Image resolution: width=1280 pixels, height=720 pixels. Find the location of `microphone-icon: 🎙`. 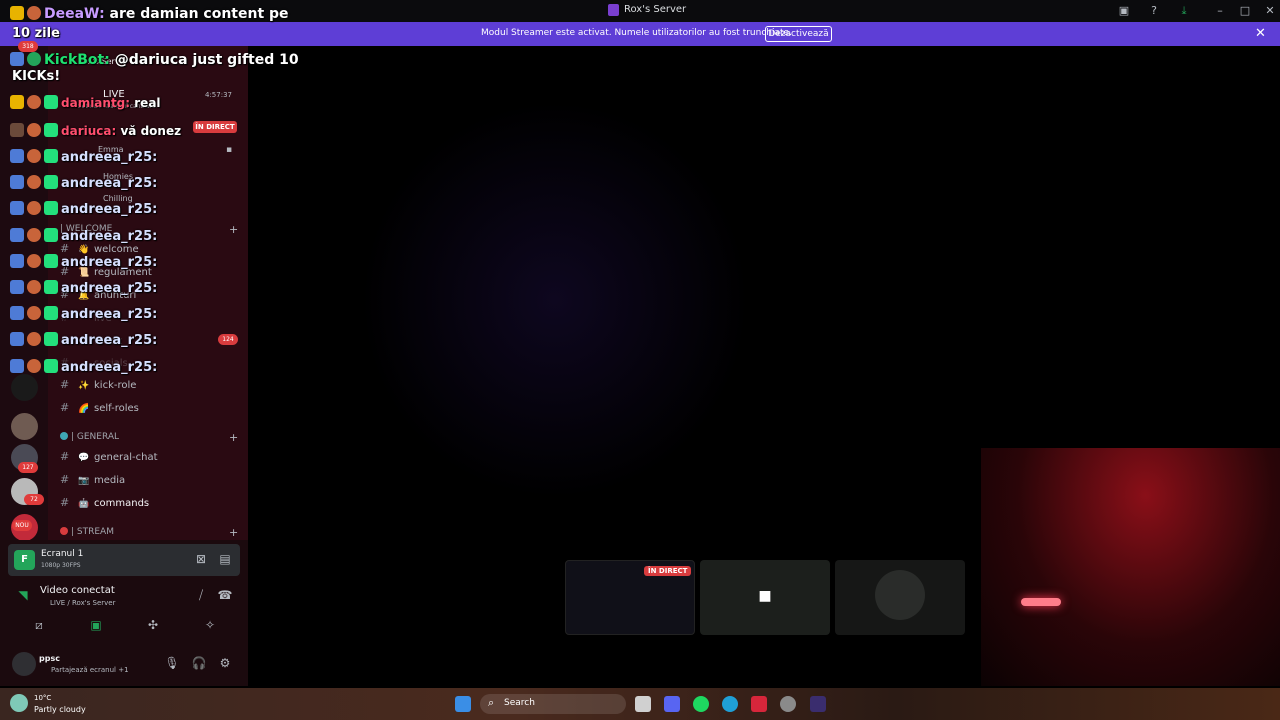

microphone-icon: 🎙 is located at coordinates (172, 663).